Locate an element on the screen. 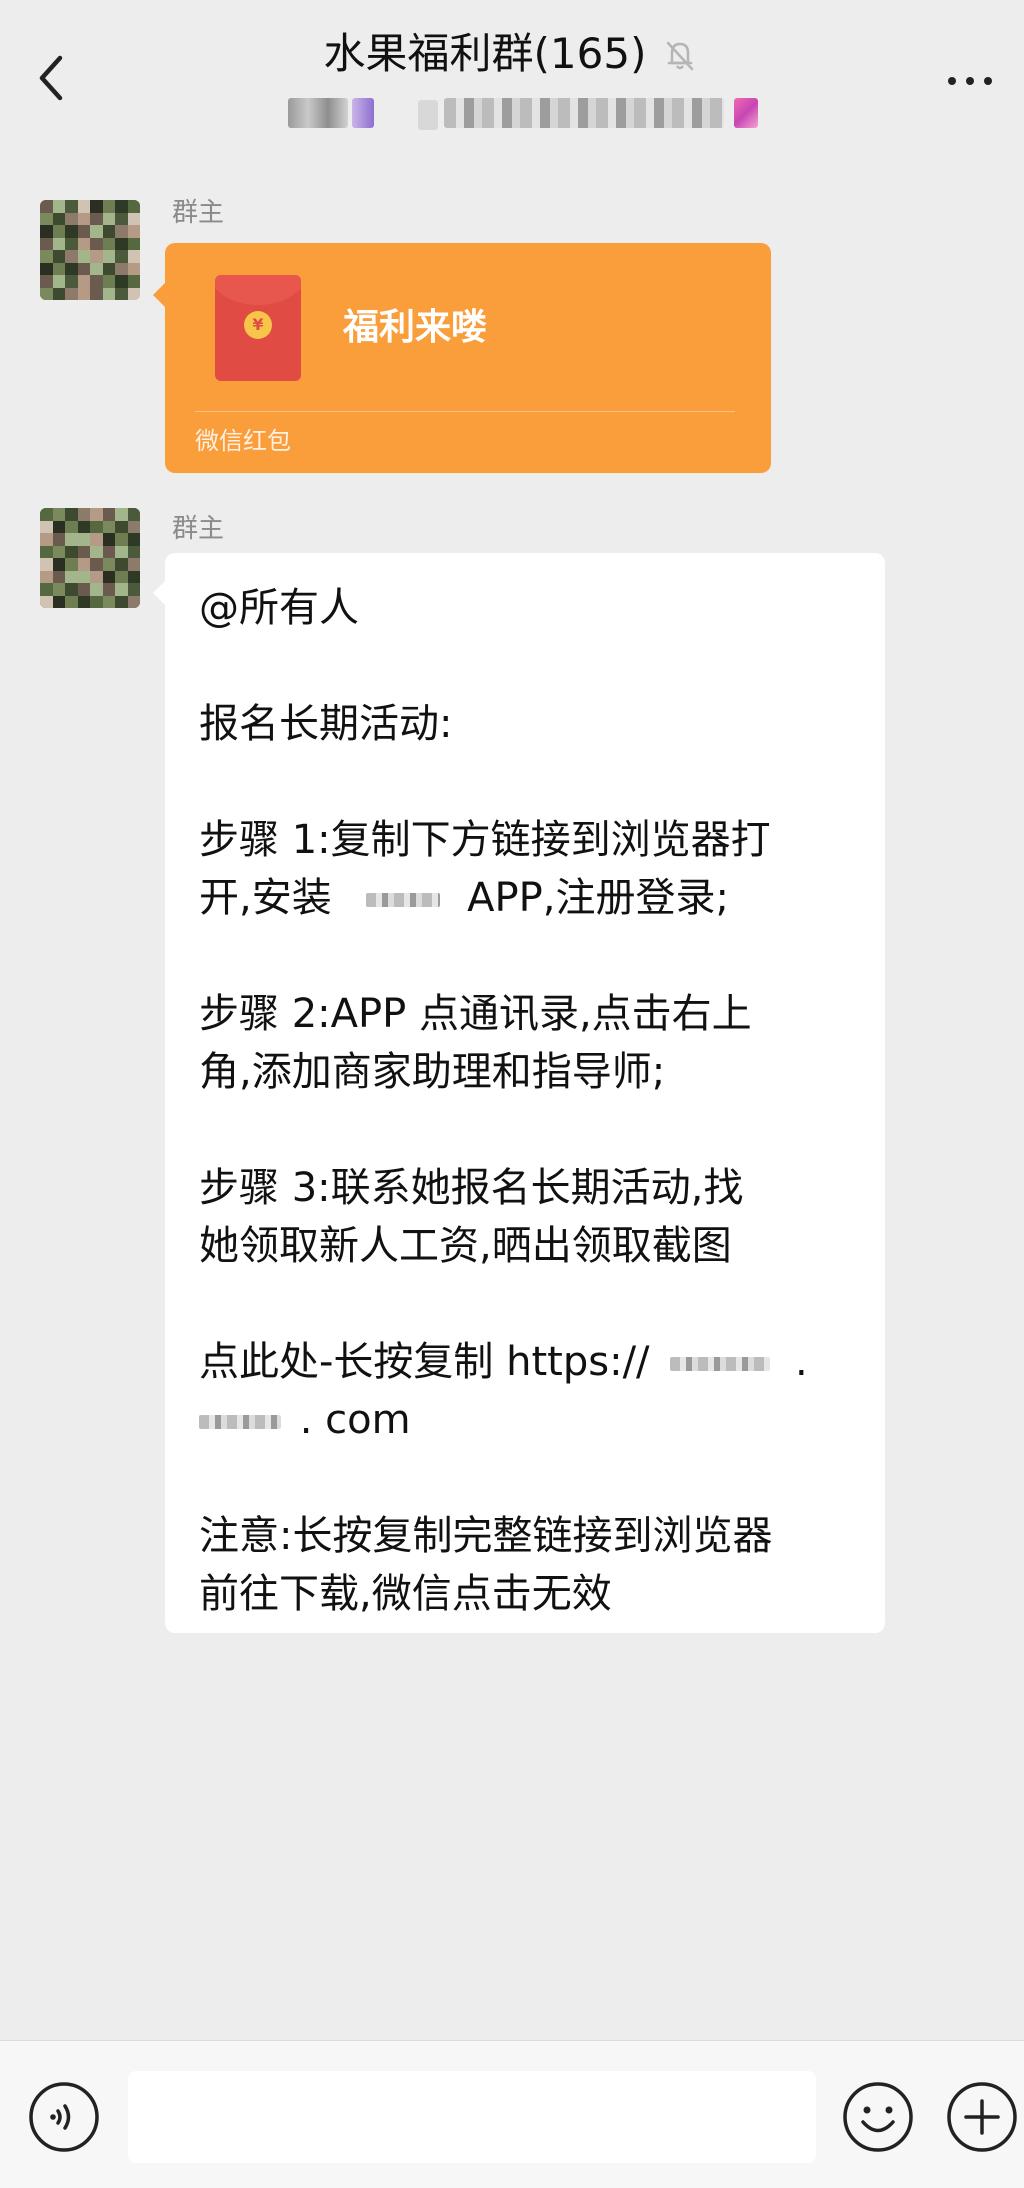  chat-title-row: 水果福利群(165) is located at coordinates (512, 54).